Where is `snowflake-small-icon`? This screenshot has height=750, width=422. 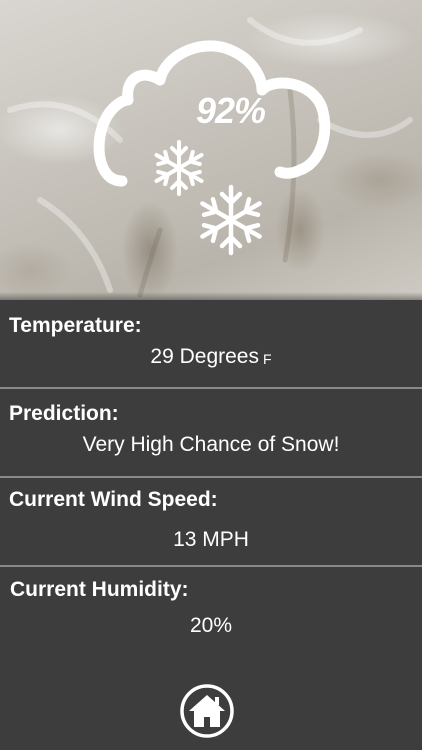 snowflake-small-icon is located at coordinates (179, 168).